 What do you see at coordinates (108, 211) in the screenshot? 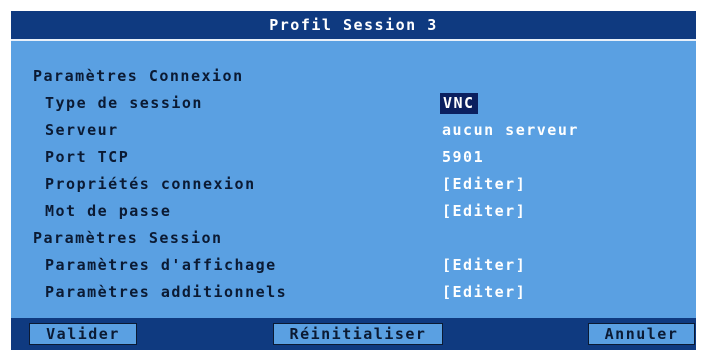
I see `field-label-password: Mot de passe` at bounding box center [108, 211].